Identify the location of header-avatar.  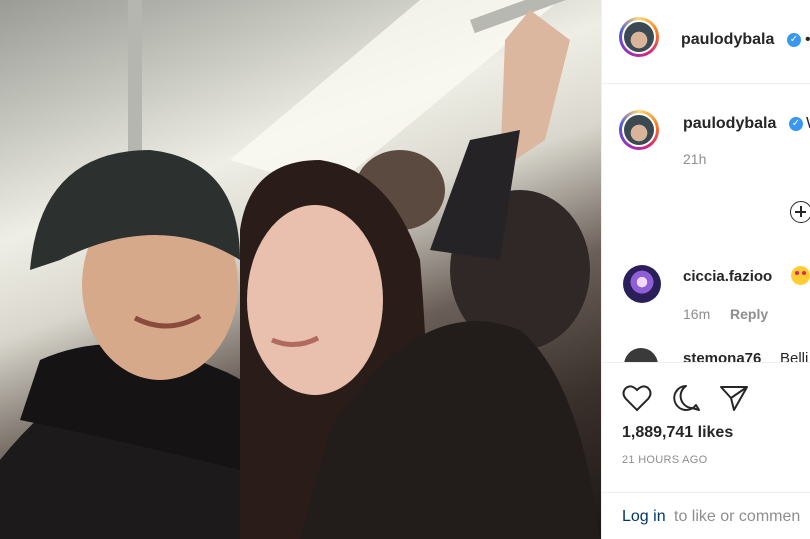
(639, 37).